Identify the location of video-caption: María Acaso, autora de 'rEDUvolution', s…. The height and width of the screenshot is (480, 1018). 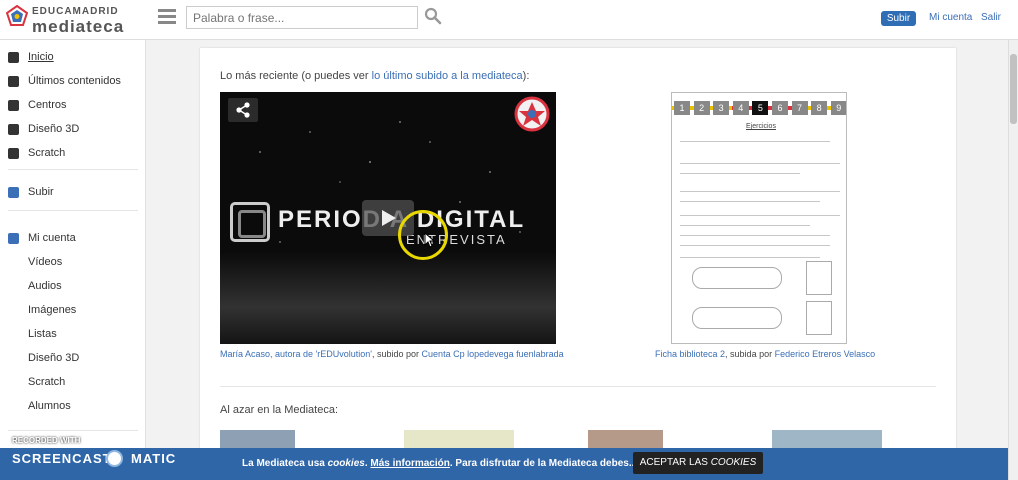
(392, 354).